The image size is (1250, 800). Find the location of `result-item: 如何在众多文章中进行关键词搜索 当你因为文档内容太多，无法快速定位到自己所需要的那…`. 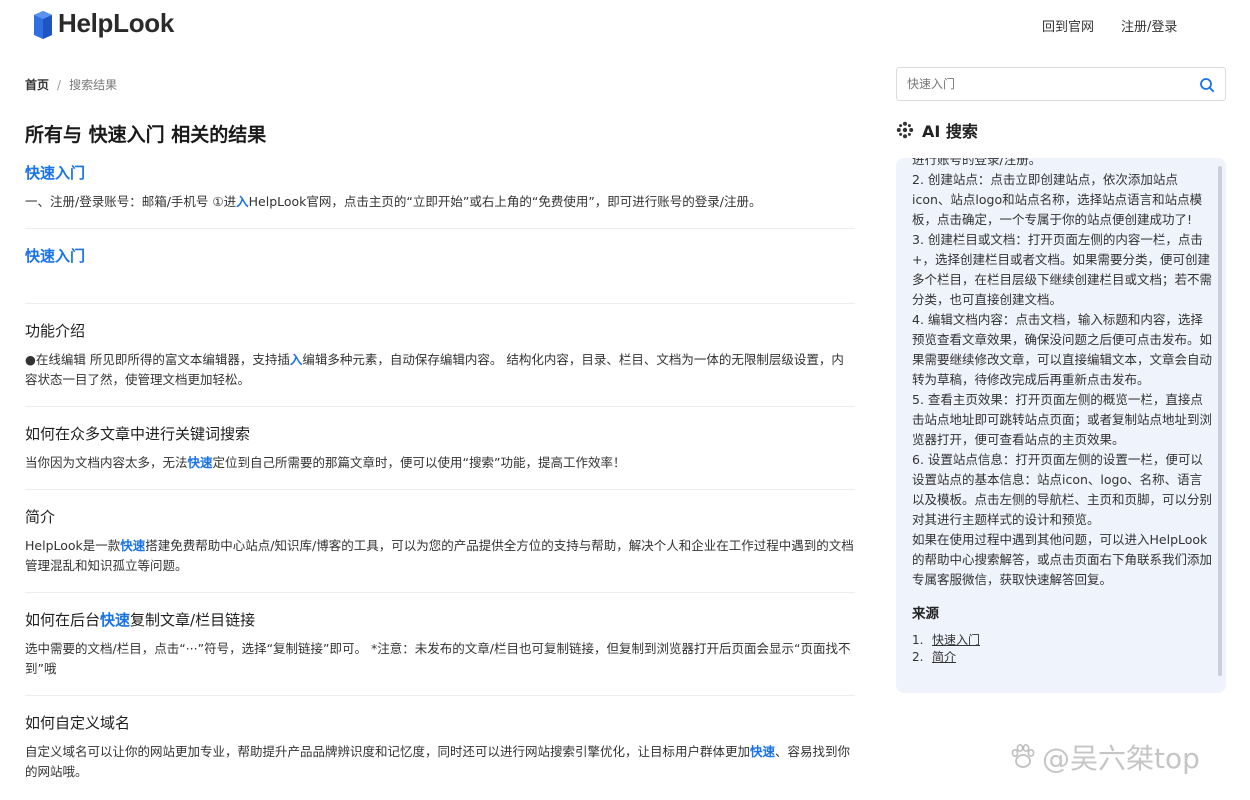

result-item: 如何在众多文章中进行关键词搜索 当你因为文档内容太多，无法快速定位到自己所需要的那… is located at coordinates (440, 456).